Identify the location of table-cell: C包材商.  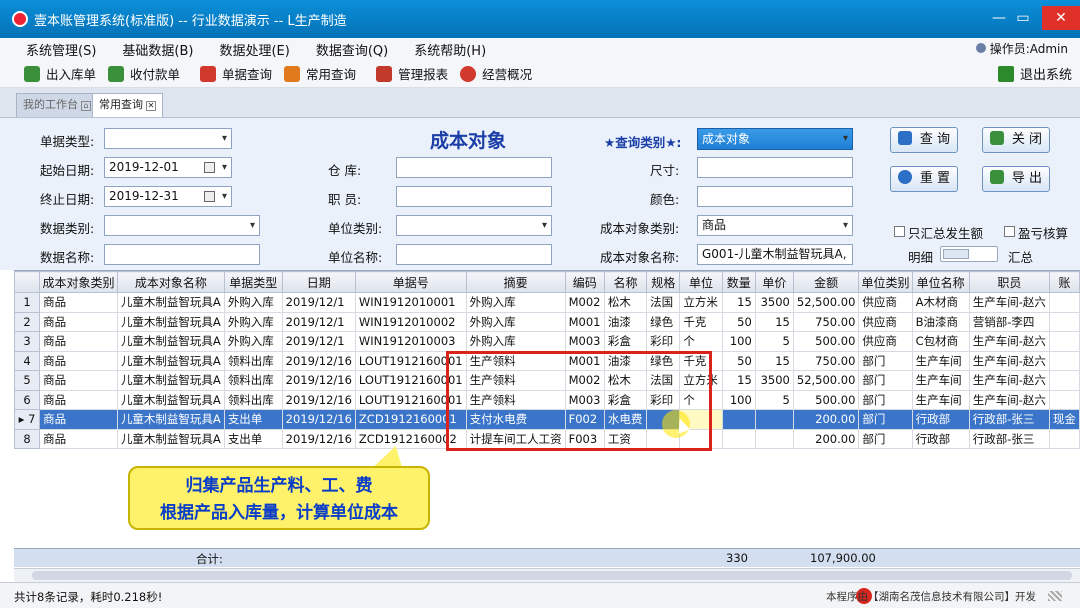
(940, 341).